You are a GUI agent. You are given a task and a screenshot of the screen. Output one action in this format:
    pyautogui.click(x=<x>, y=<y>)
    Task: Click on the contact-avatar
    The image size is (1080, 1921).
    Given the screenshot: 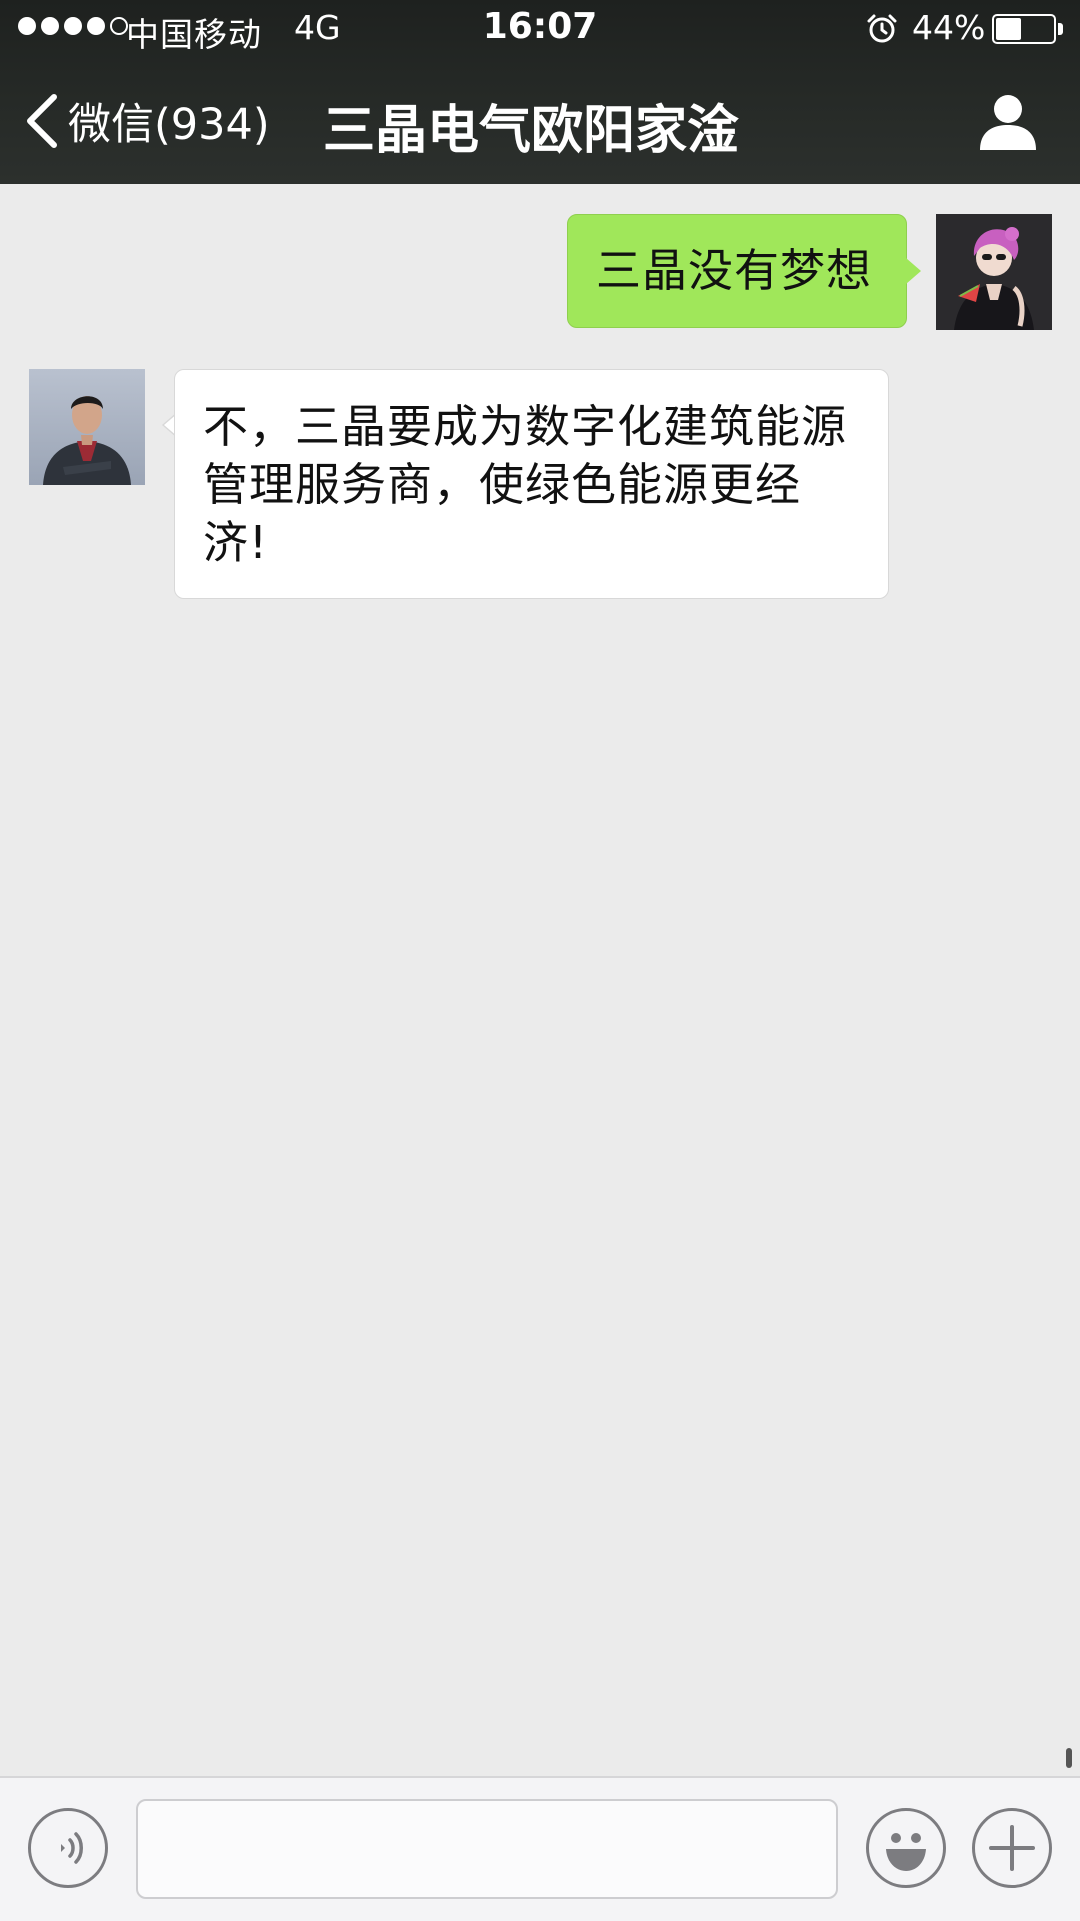 What is the action you would take?
    pyautogui.click(x=87, y=427)
    